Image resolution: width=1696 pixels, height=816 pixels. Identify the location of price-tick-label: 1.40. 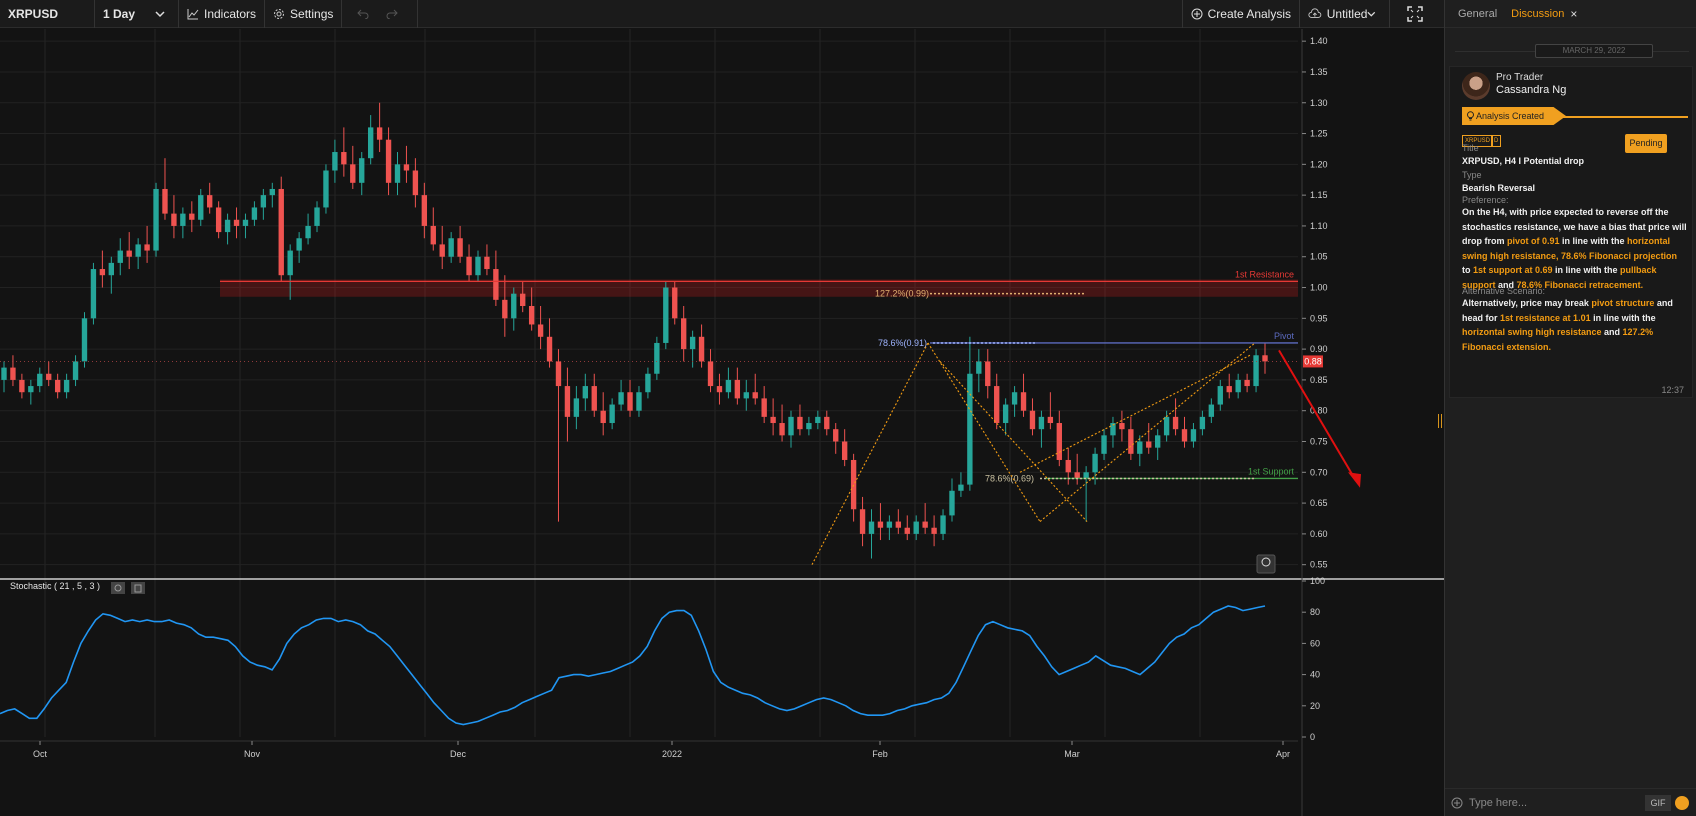
(1319, 41).